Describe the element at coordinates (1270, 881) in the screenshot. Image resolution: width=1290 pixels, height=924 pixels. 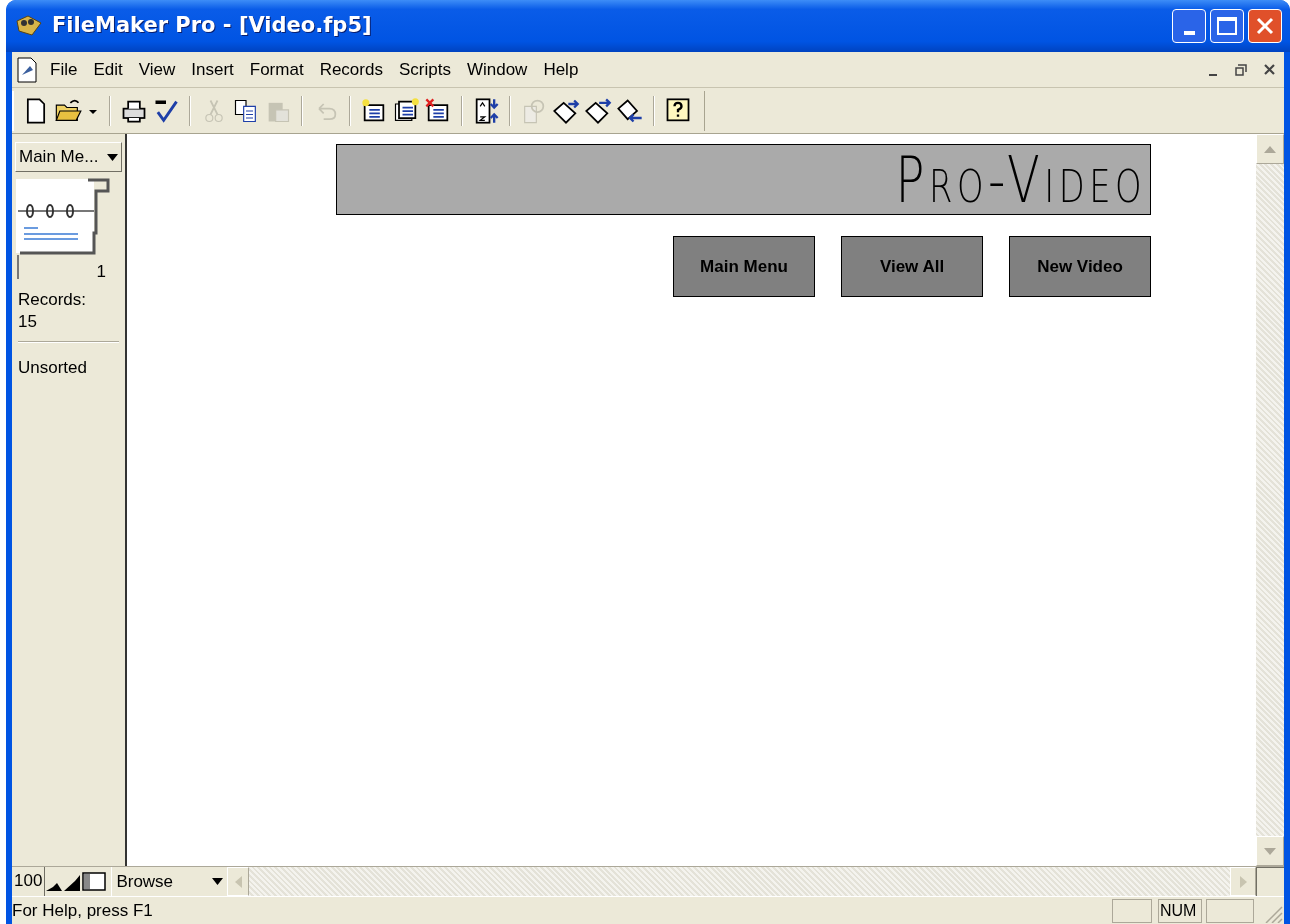
I see `scrollbar-corner` at that location.